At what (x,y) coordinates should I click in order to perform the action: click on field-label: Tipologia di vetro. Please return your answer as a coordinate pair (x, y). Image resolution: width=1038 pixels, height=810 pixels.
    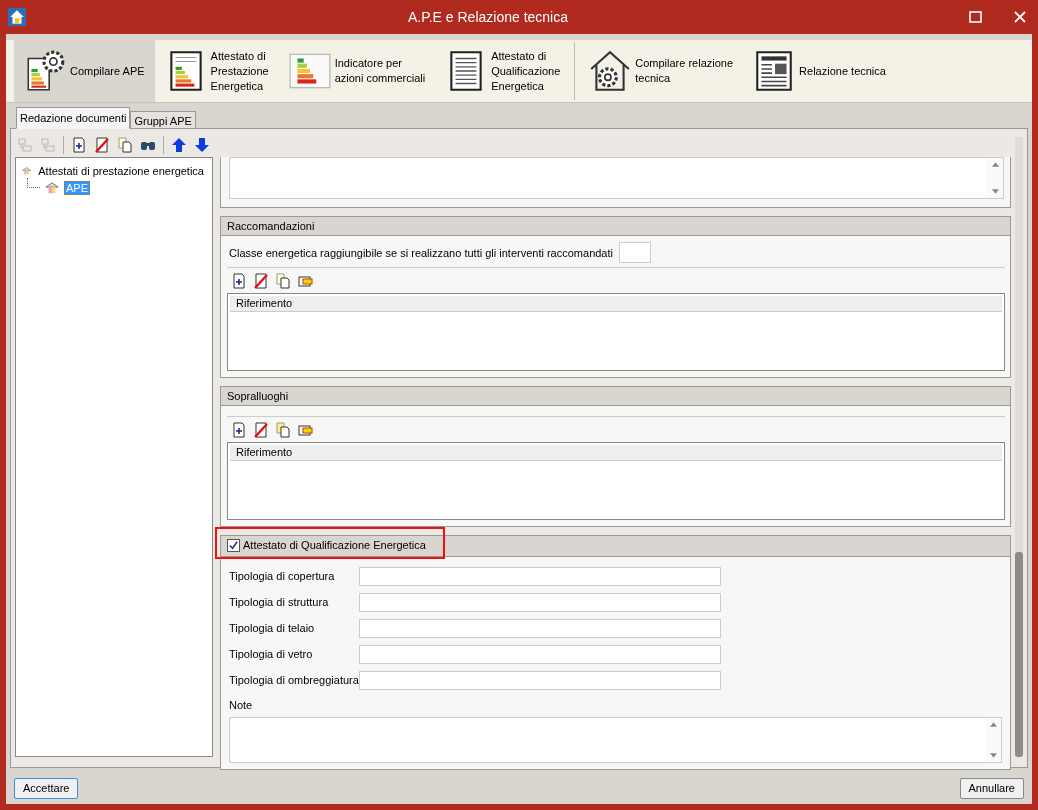
    Looking at the image, I should click on (271, 654).